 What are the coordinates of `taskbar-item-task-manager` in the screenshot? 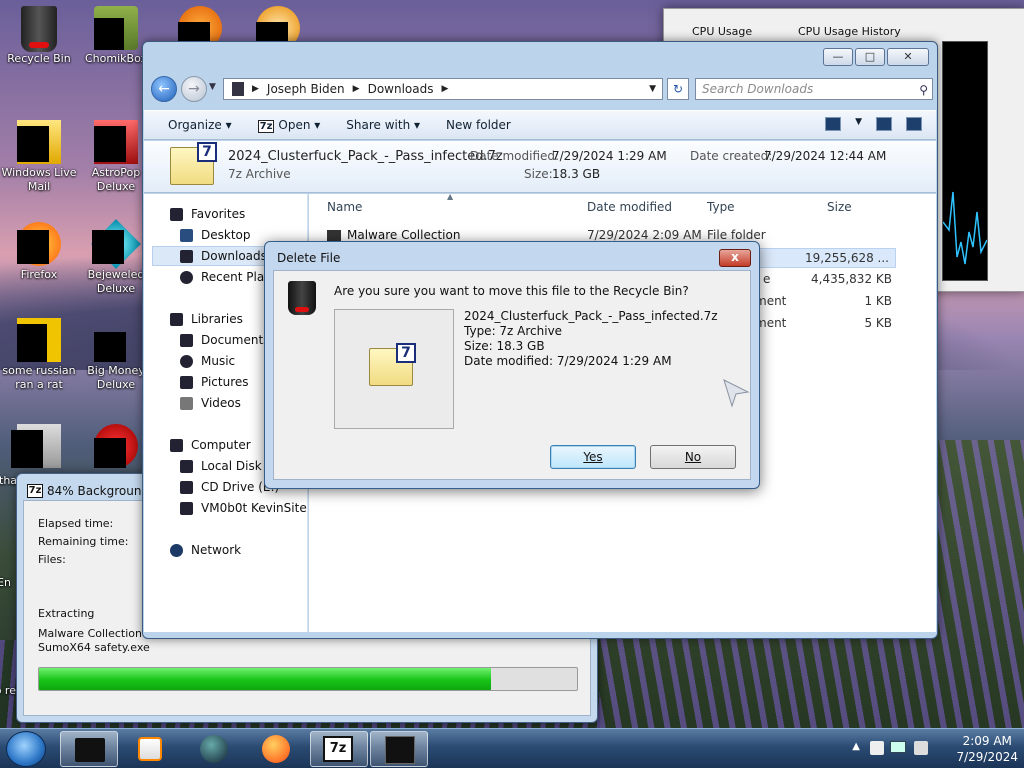 It's located at (399, 749).